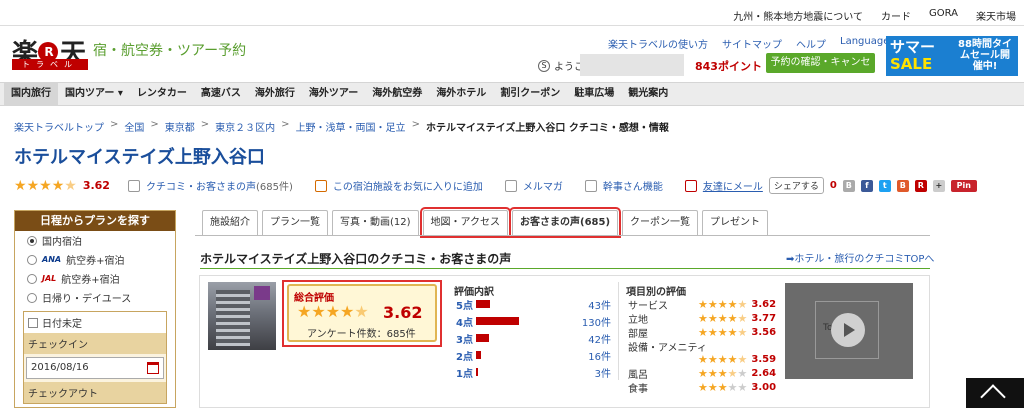 The image size is (1024, 408). I want to click on option-domestic-stay: 国内宿泊, so click(95, 240).